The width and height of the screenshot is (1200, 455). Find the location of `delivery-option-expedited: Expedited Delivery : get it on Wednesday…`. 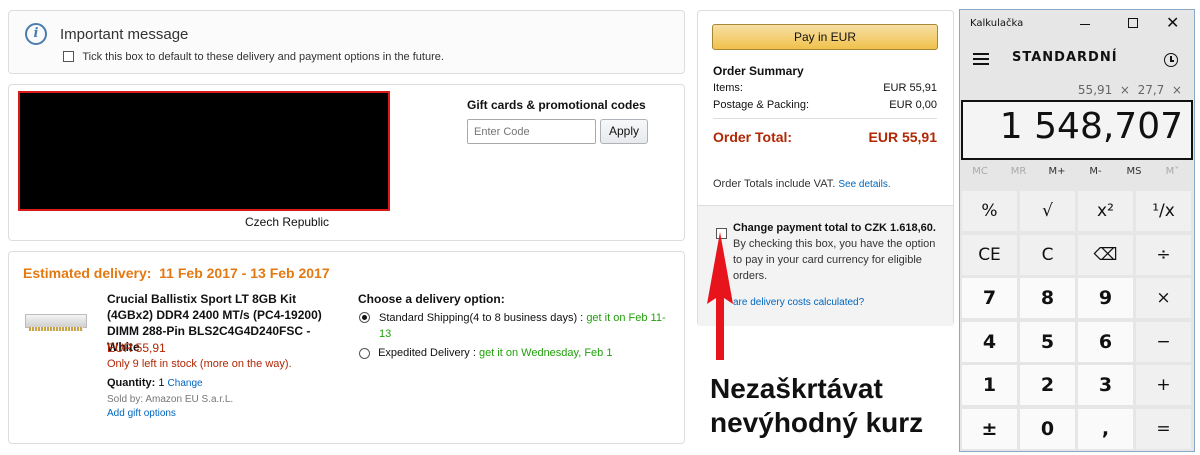

delivery-option-expedited: Expedited Delivery : get it on Wednesday… is located at coordinates (519, 353).